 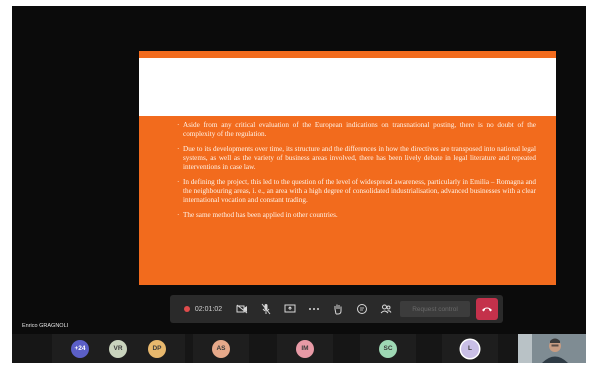 I want to click on avatar: IM, so click(x=305, y=348).